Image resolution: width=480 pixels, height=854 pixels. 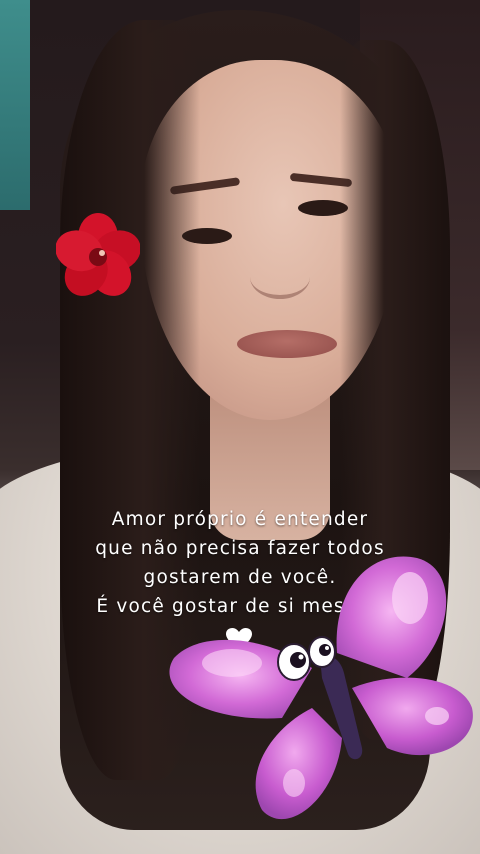 What do you see at coordinates (280, 277) in the screenshot?
I see `nose` at bounding box center [280, 277].